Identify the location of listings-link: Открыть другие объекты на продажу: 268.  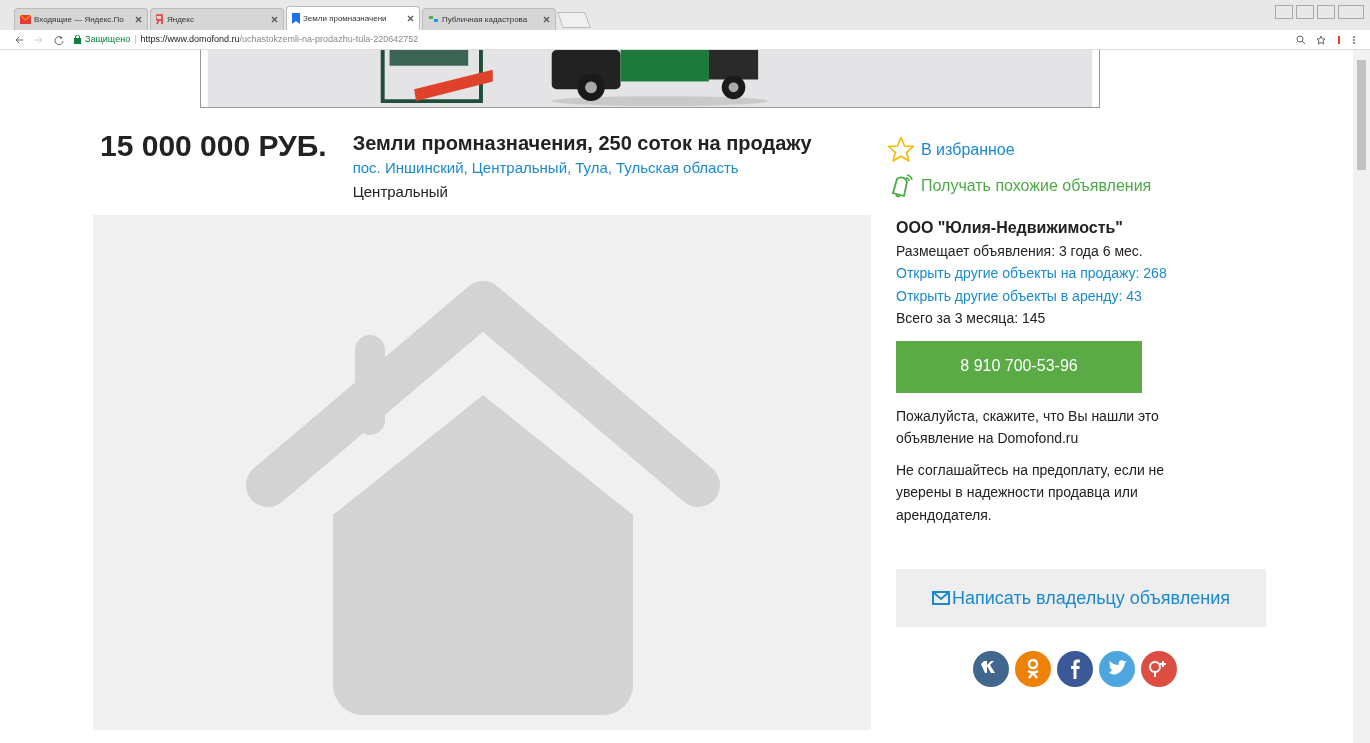
(1031, 273).